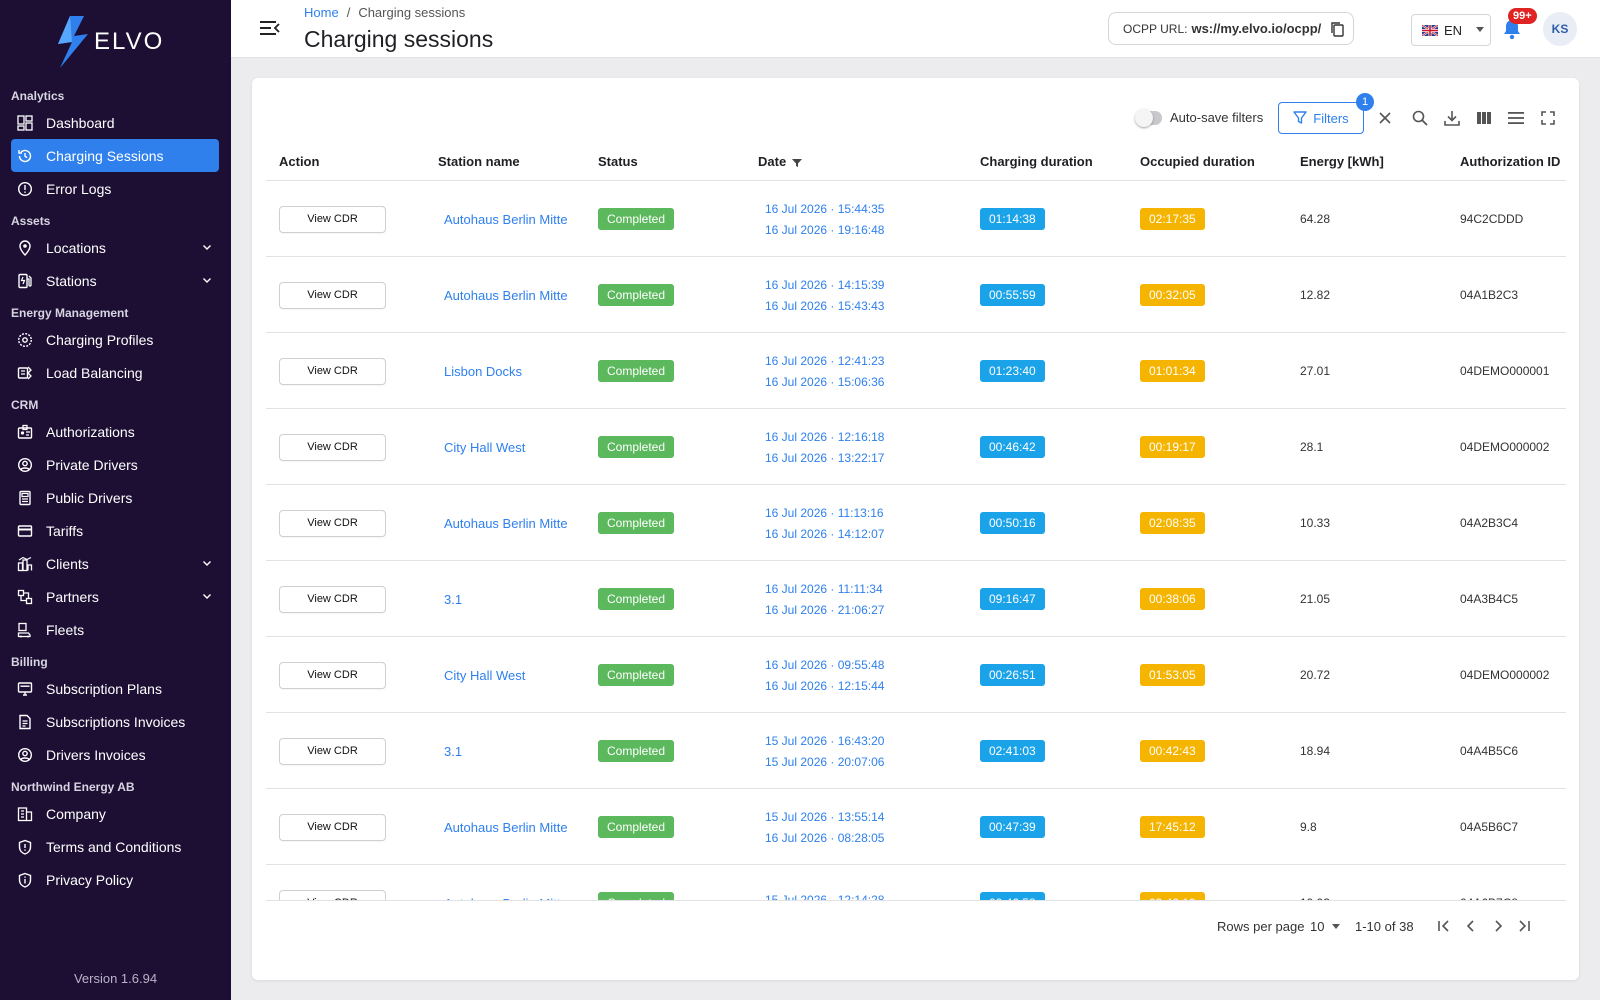 This screenshot has width=1600, height=1000. Describe the element at coordinates (25, 247) in the screenshot. I see `location-pin-icon` at that location.